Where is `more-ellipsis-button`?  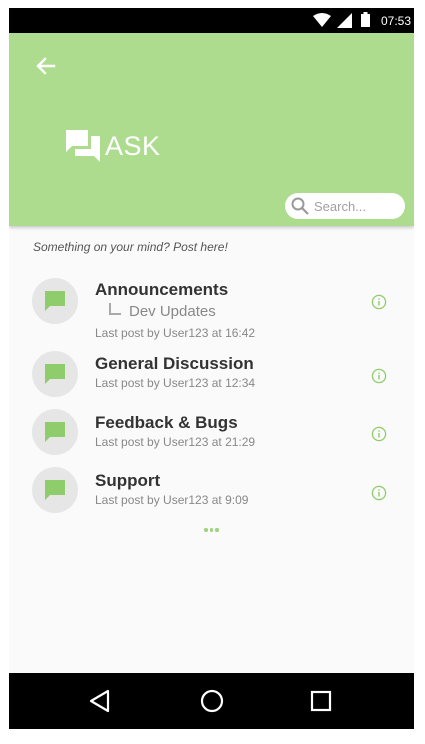 more-ellipsis-button is located at coordinates (211, 530).